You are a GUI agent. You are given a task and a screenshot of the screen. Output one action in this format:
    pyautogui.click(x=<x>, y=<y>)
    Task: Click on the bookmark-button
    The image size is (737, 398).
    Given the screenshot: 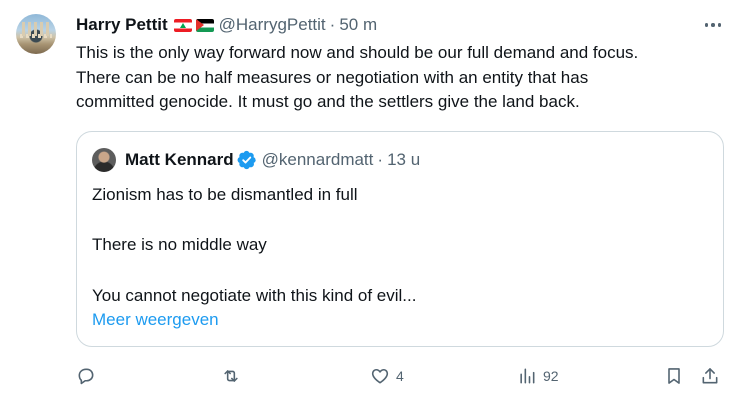 What is the action you would take?
    pyautogui.click(x=674, y=376)
    